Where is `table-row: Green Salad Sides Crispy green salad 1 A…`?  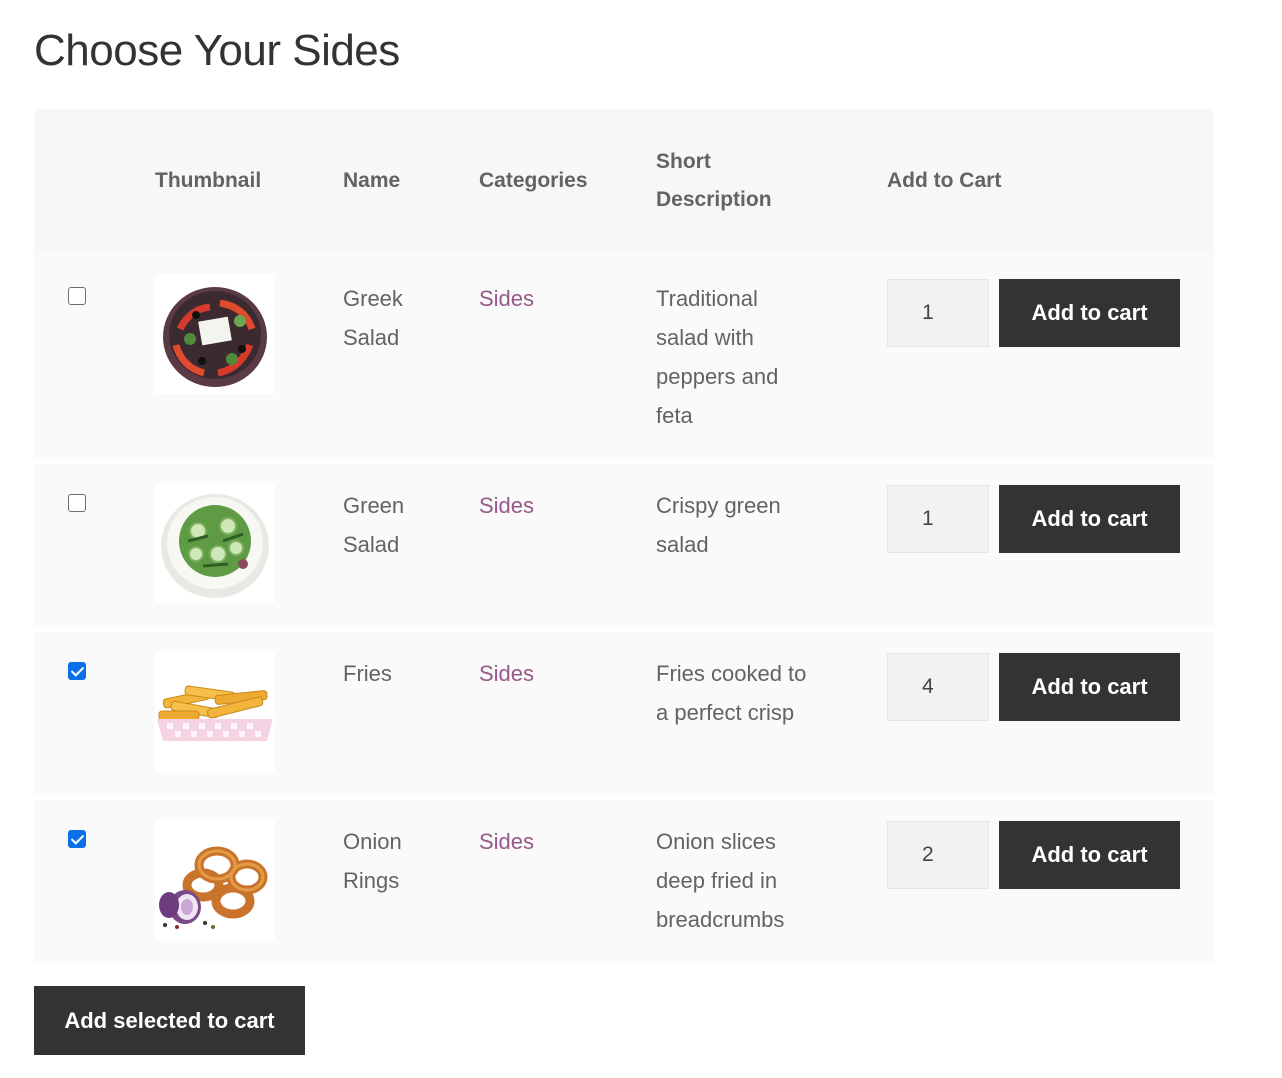 table-row: Green Salad Sides Crispy green salad 1 A… is located at coordinates (624, 544).